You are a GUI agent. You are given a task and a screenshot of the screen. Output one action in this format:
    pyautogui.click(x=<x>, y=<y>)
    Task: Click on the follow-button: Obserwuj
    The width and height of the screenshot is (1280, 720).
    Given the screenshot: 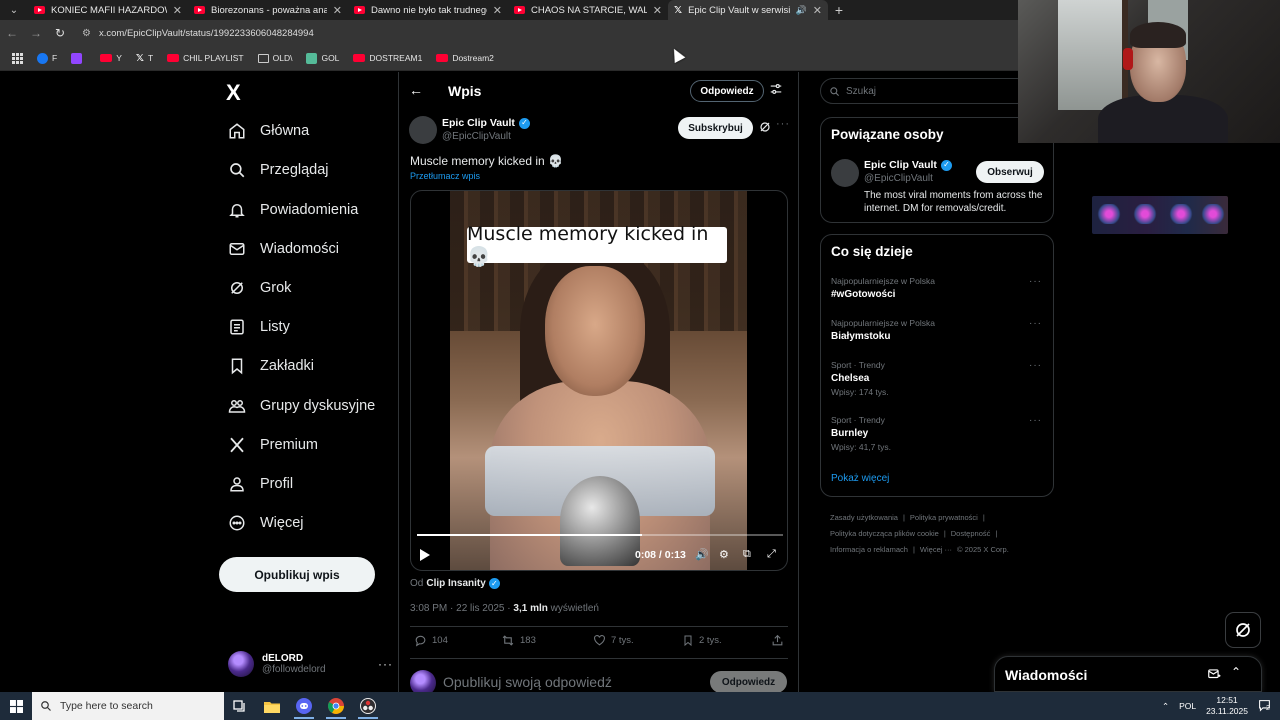 What is the action you would take?
    pyautogui.click(x=1010, y=172)
    